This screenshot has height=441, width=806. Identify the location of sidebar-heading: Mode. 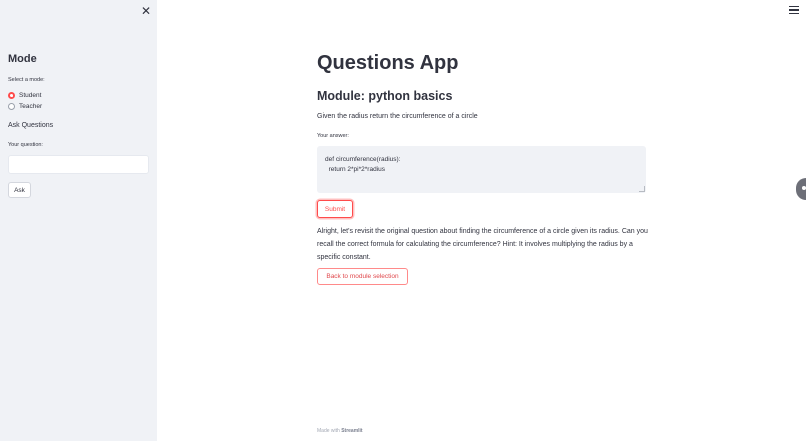
(22, 59).